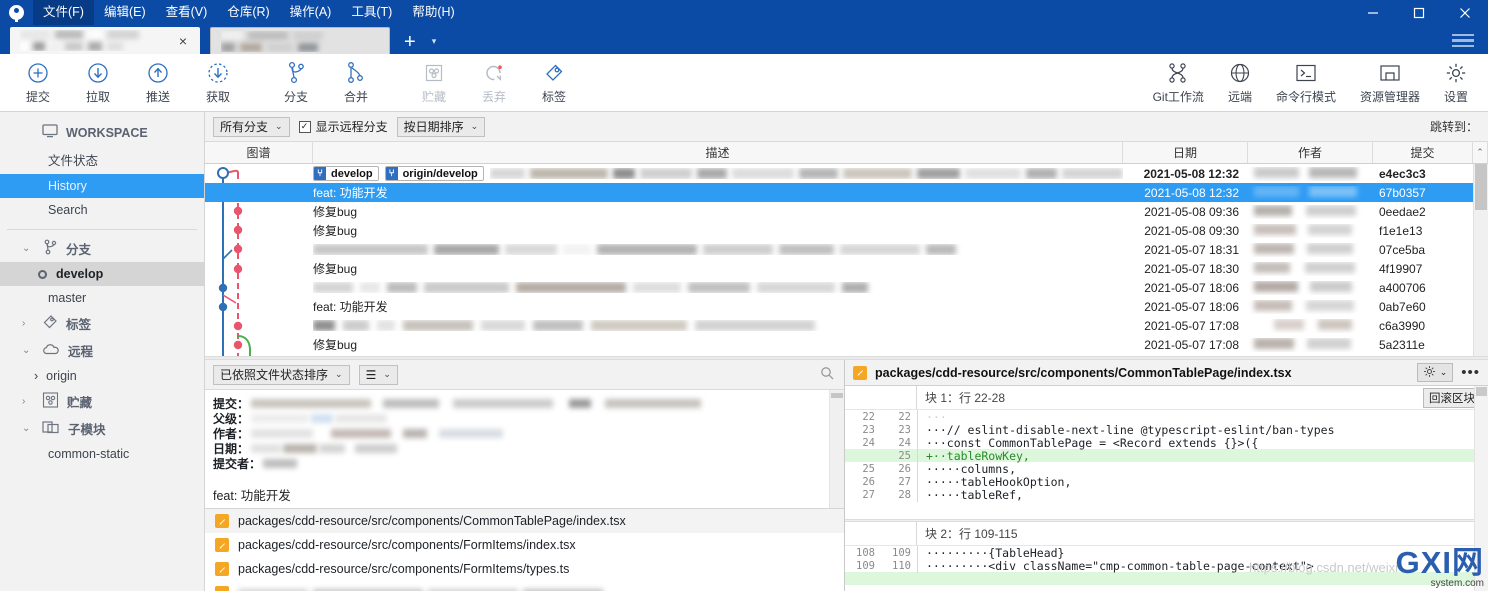 The image size is (1488, 591). Describe the element at coordinates (846, 230) in the screenshot. I see `table-row: 修复bug 2021-05-08 09:30 f1e1e13` at that location.